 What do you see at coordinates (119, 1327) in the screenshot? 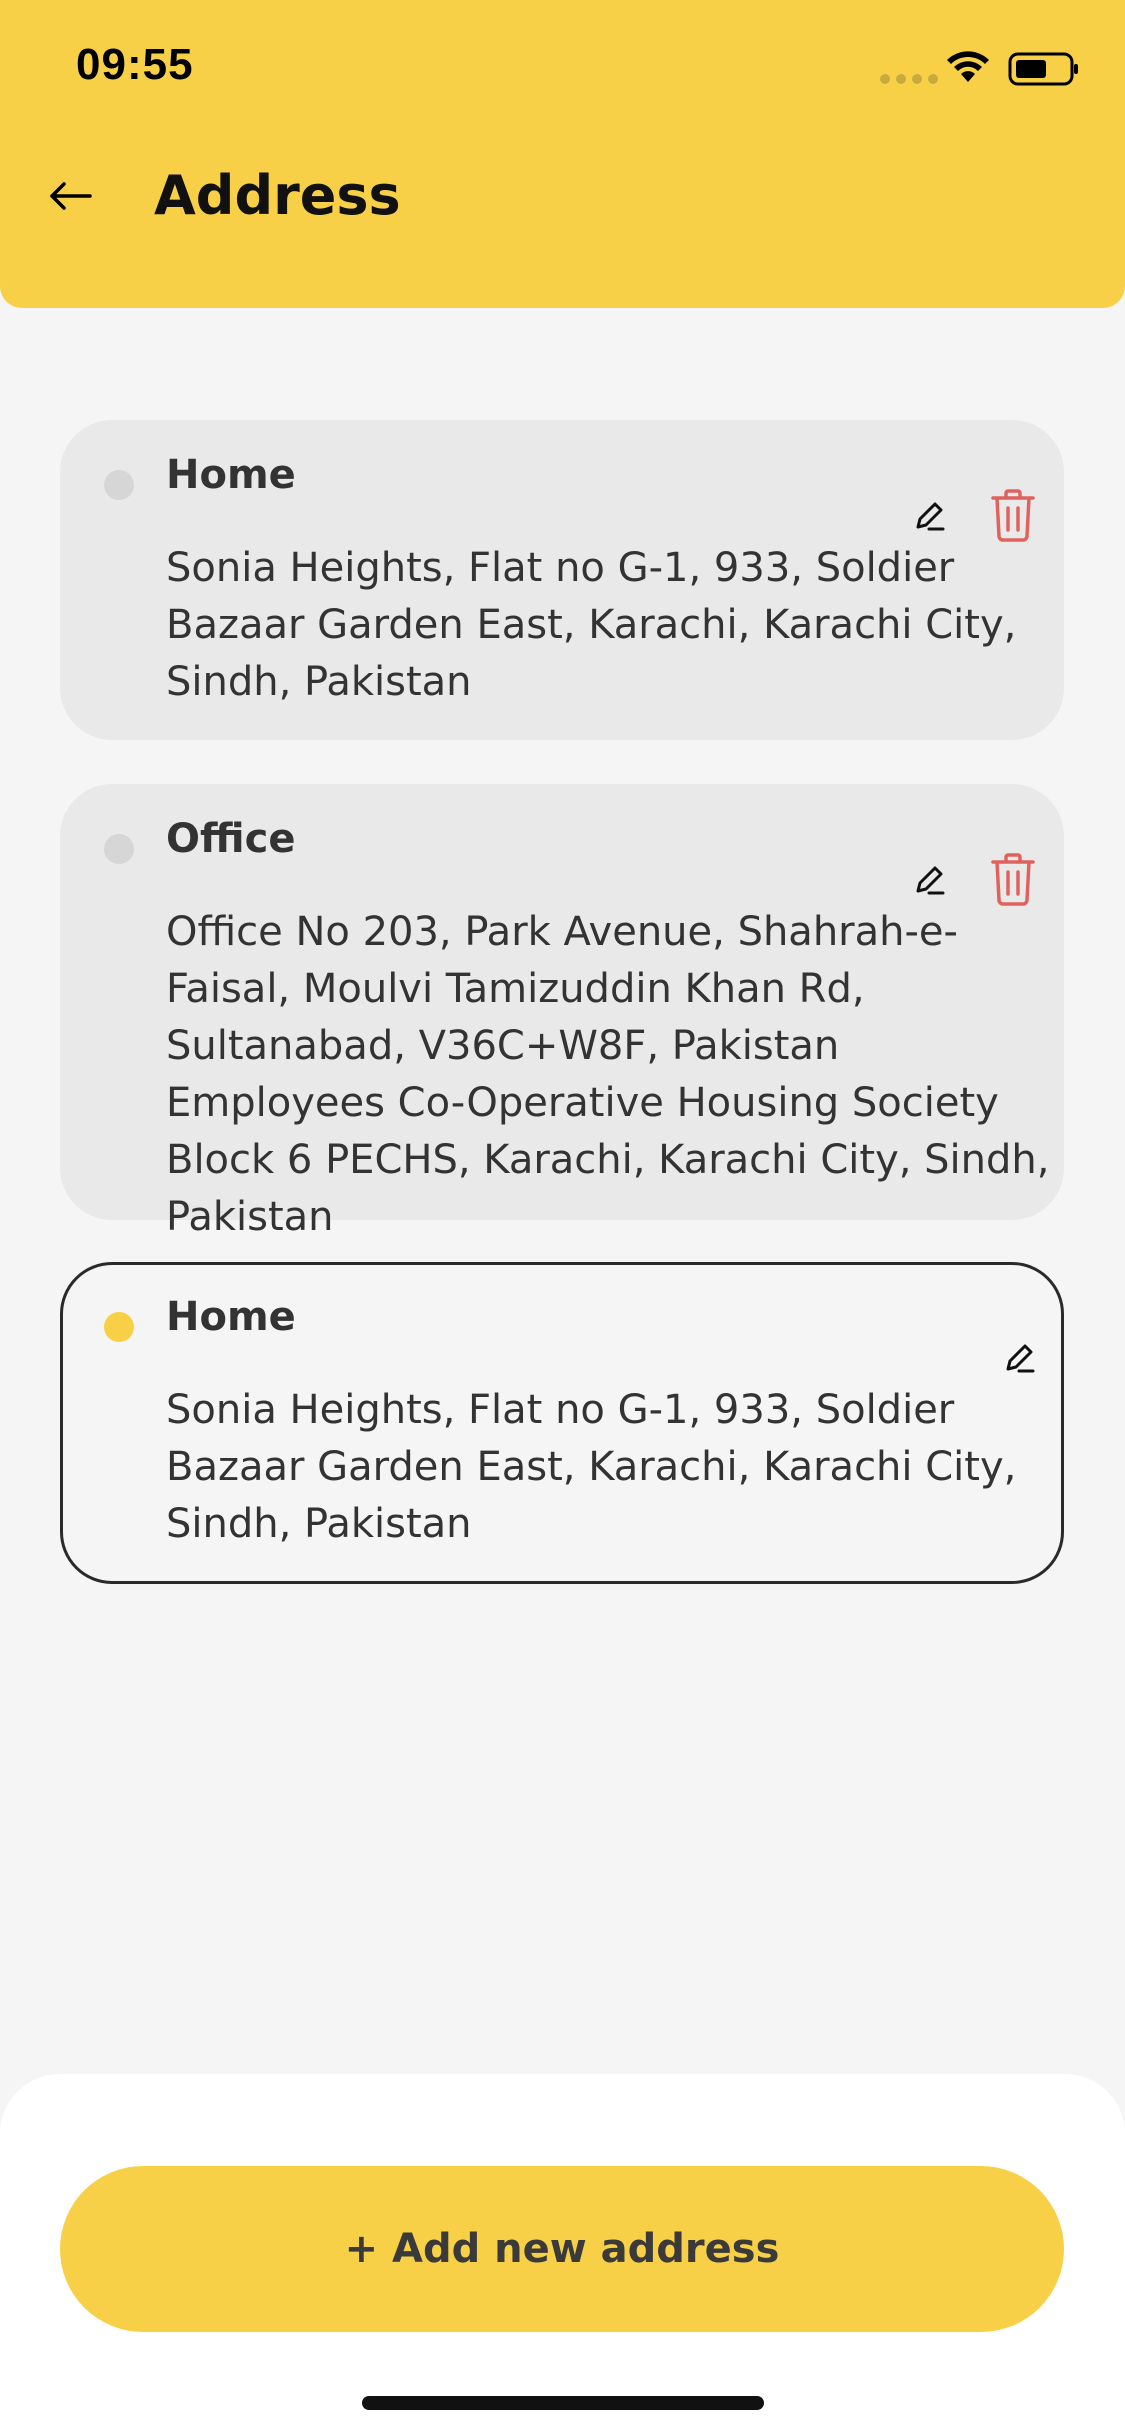
I see `radio-indicator-selected` at bounding box center [119, 1327].